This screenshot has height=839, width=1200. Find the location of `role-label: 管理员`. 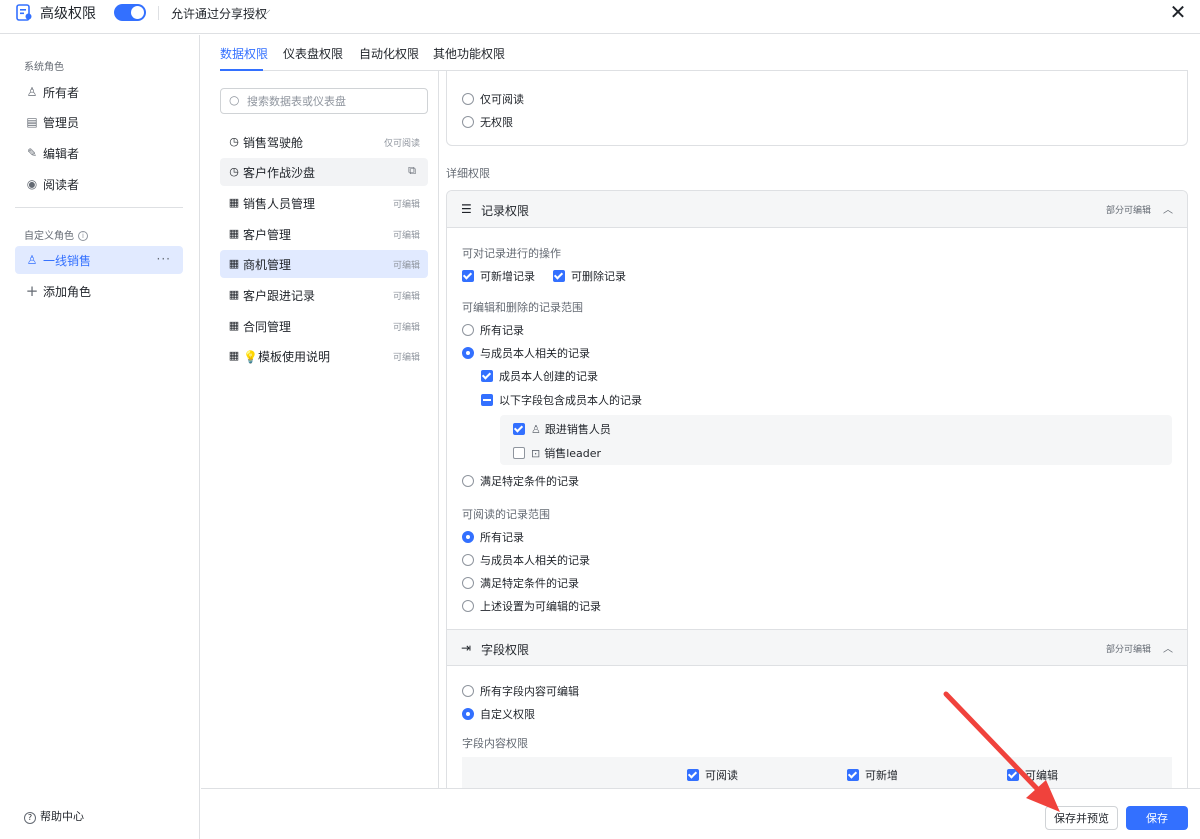

role-label: 管理员 is located at coordinates (61, 122).